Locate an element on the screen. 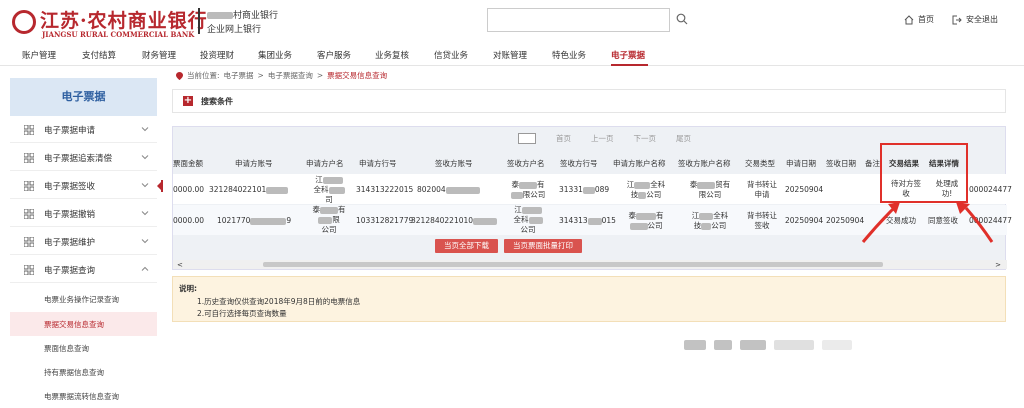  col-remark: 备注 is located at coordinates (872, 163).